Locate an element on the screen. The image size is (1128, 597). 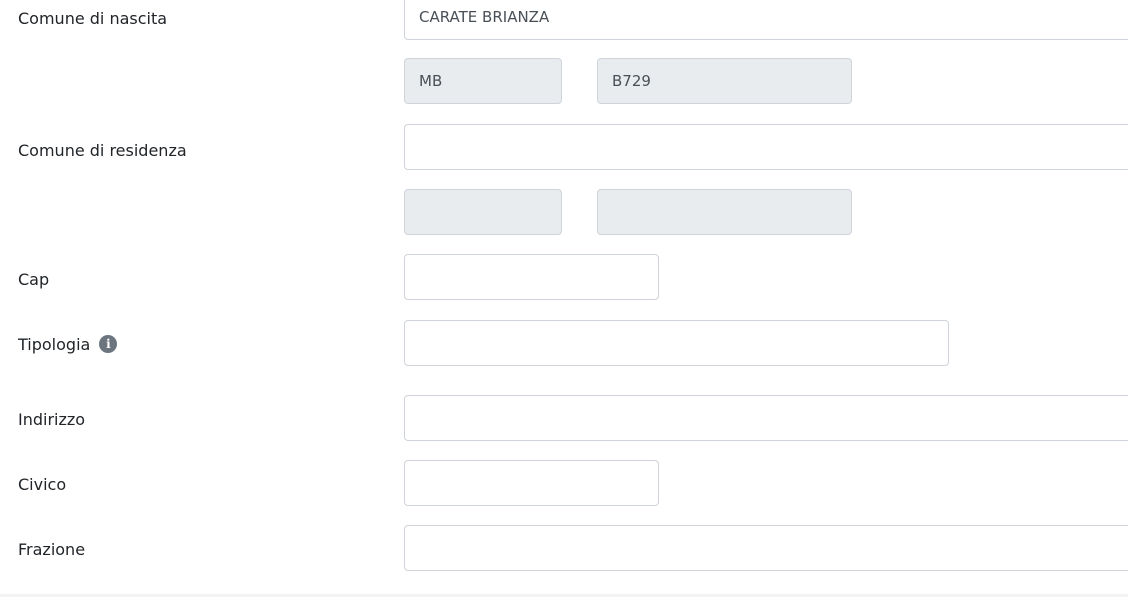
info-icon: i is located at coordinates (108, 343).